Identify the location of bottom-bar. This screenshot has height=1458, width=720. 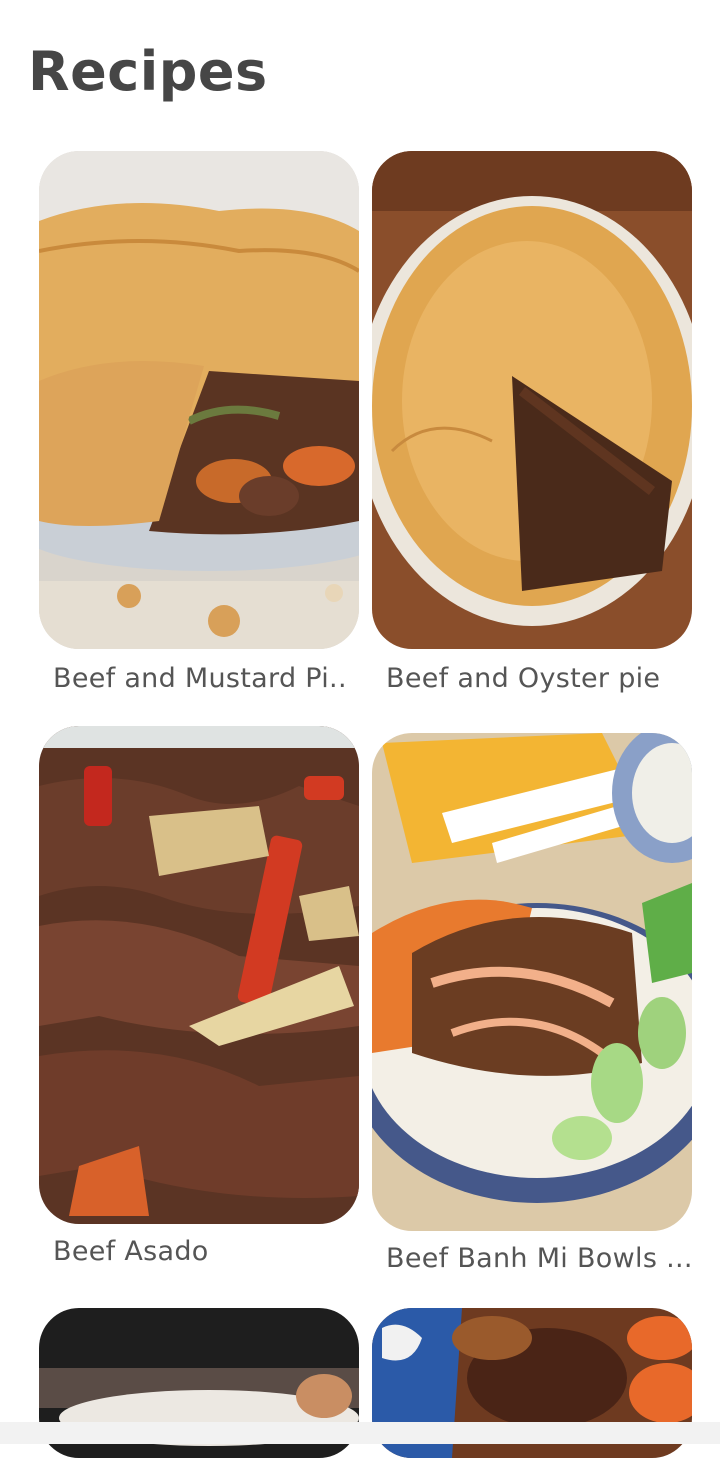
(360, 1433).